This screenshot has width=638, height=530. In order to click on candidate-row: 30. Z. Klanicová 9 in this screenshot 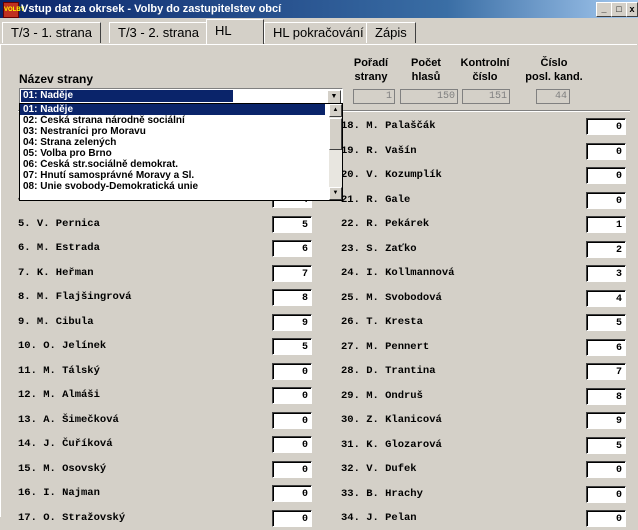, I will do `click(484, 422)`.